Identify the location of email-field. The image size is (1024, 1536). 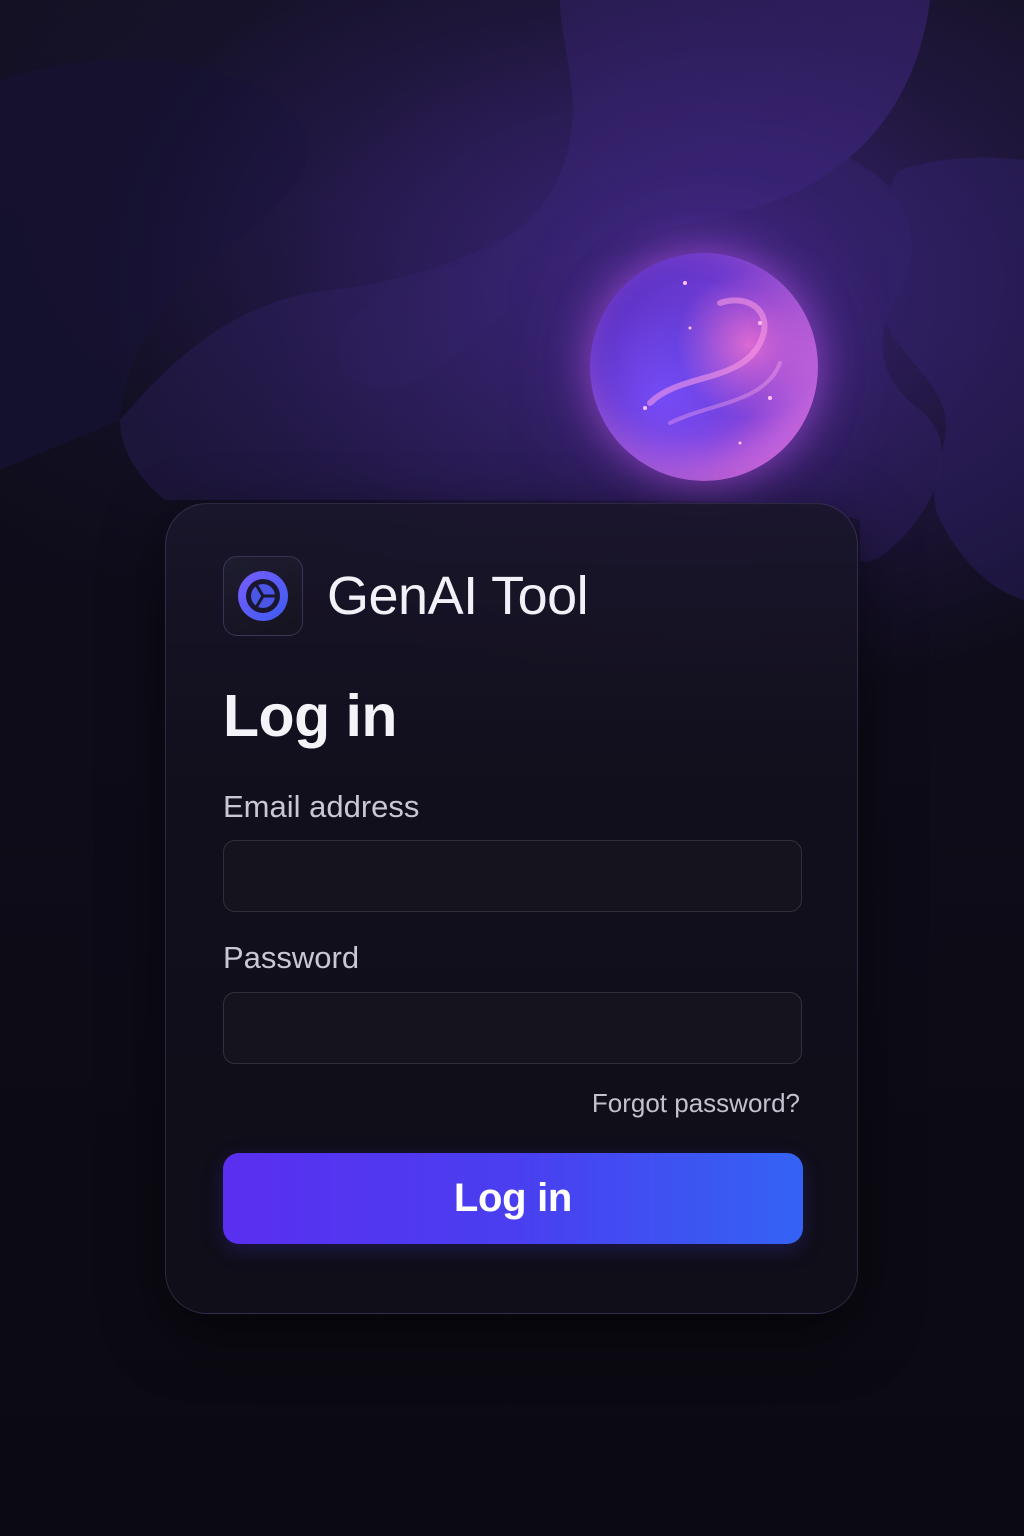
(512, 876).